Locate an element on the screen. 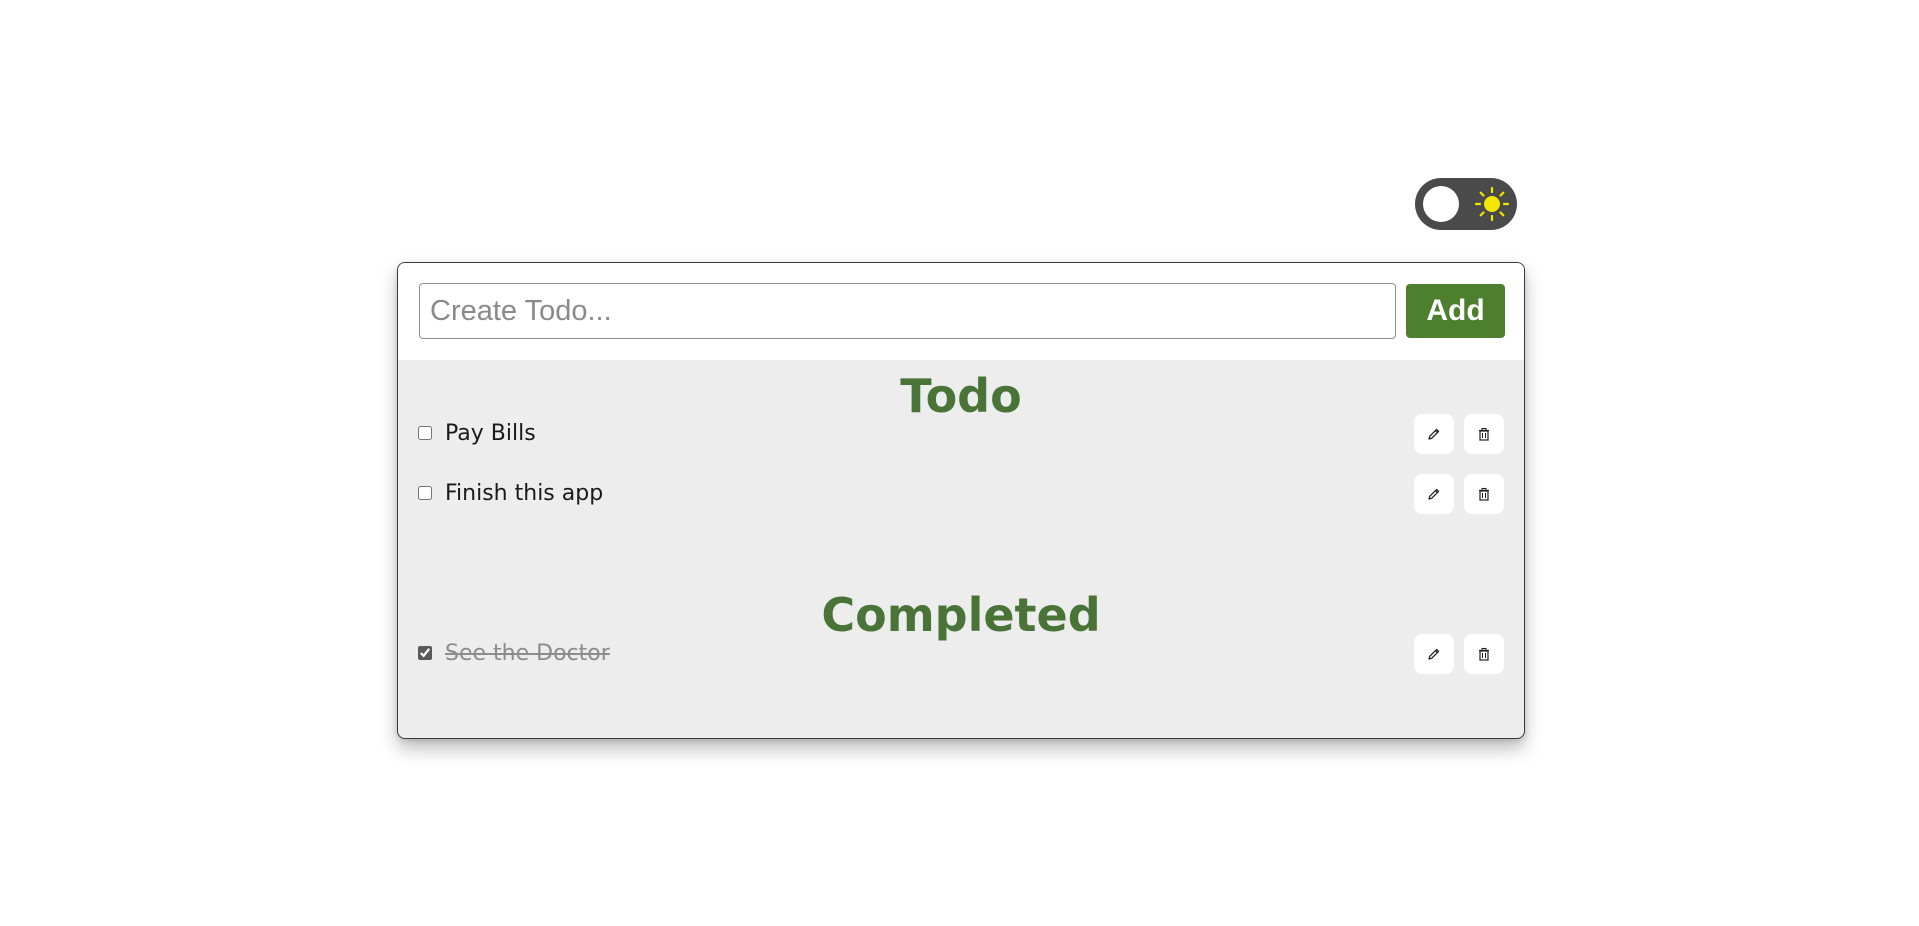  completed-item-text: See the Doctor is located at coordinates (527, 653).